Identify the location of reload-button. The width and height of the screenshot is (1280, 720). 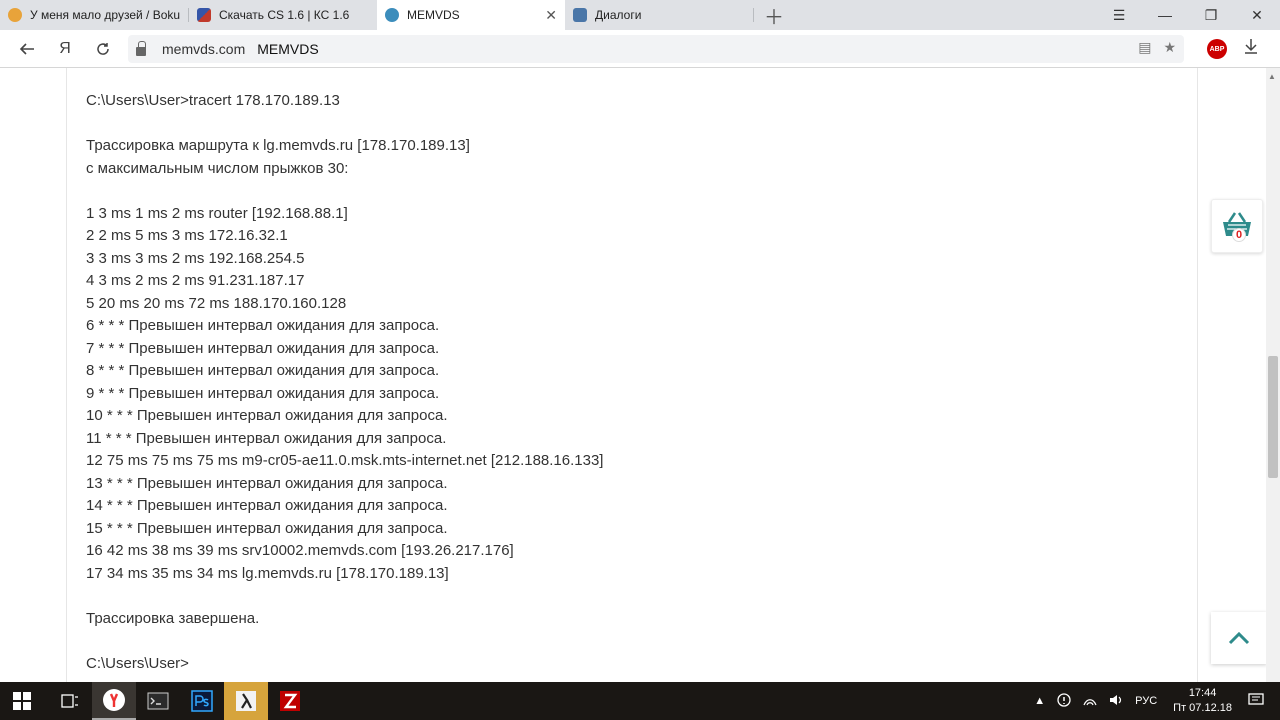
(103, 49).